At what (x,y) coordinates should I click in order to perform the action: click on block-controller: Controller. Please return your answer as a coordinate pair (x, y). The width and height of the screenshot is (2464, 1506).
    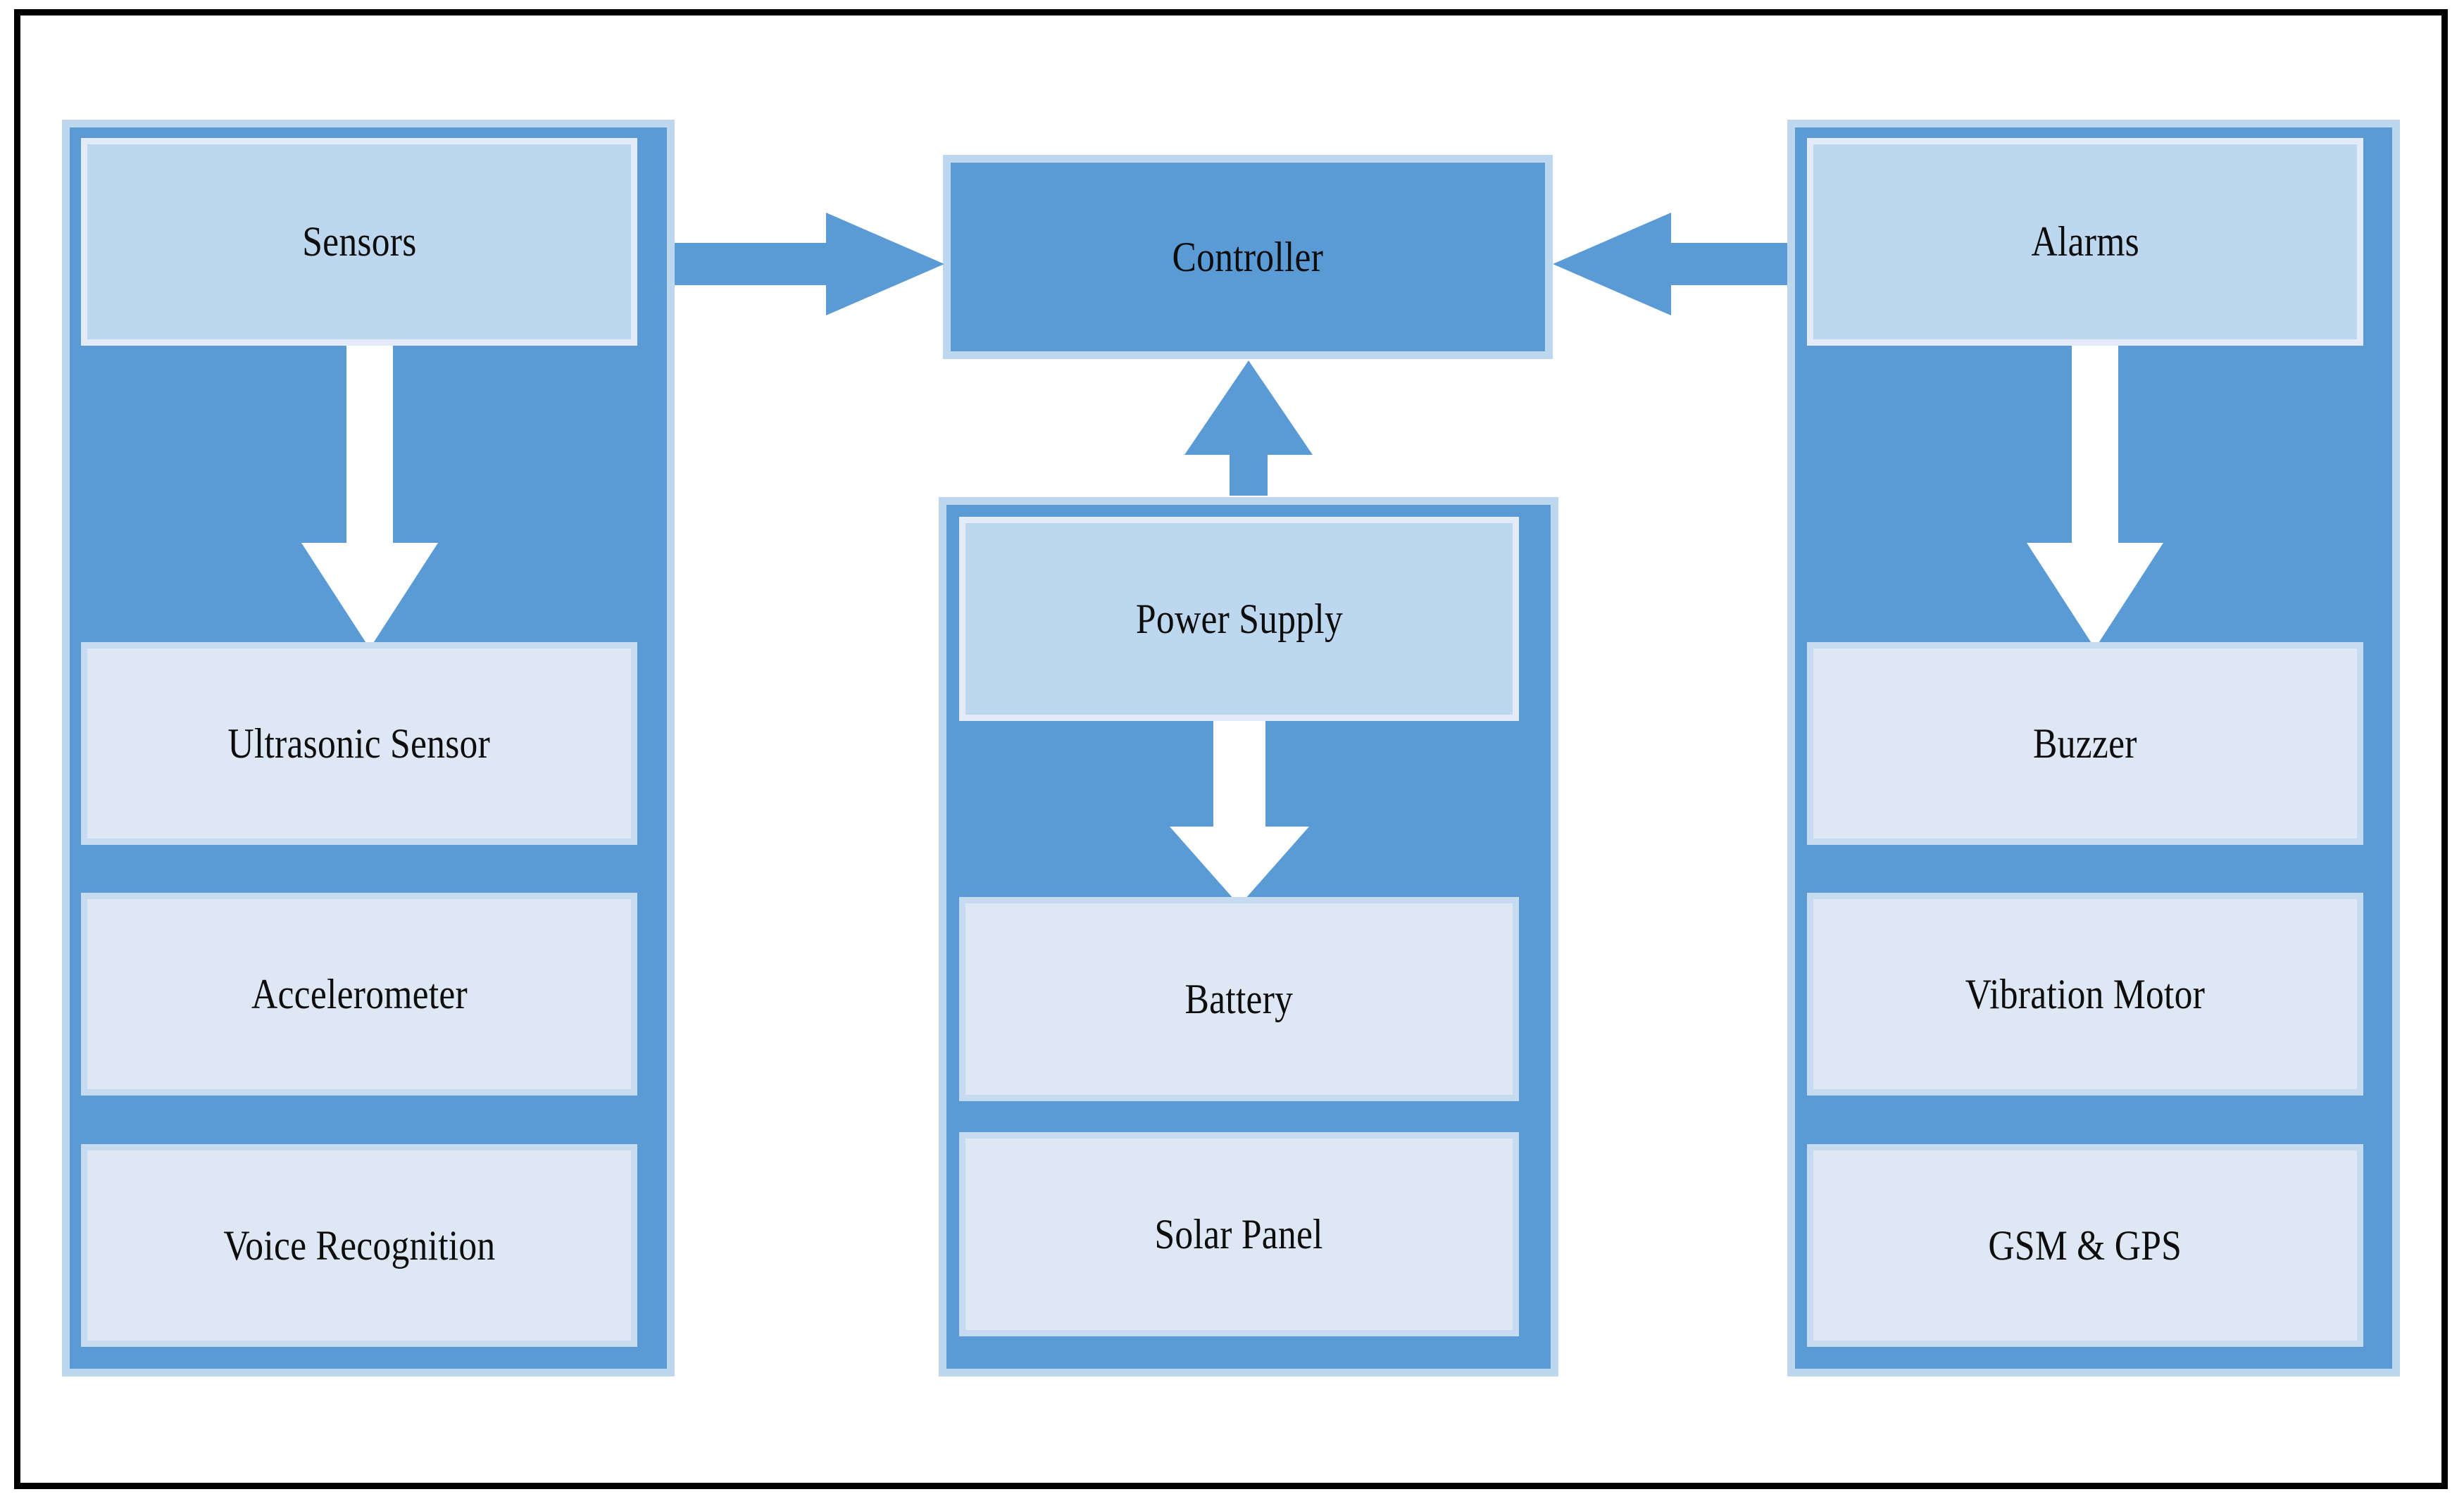
    Looking at the image, I should click on (1248, 257).